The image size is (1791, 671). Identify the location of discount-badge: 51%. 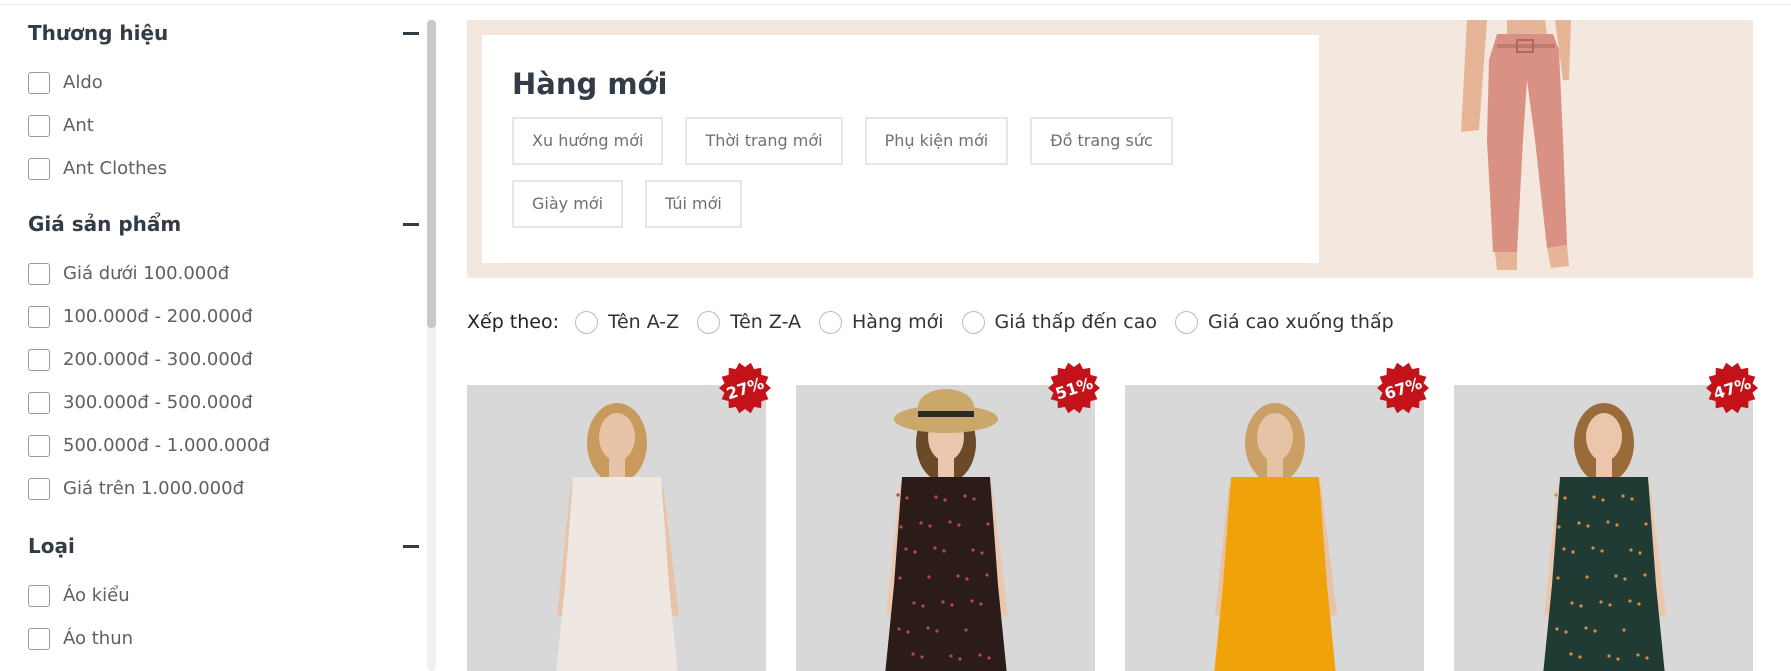
(1074, 388).